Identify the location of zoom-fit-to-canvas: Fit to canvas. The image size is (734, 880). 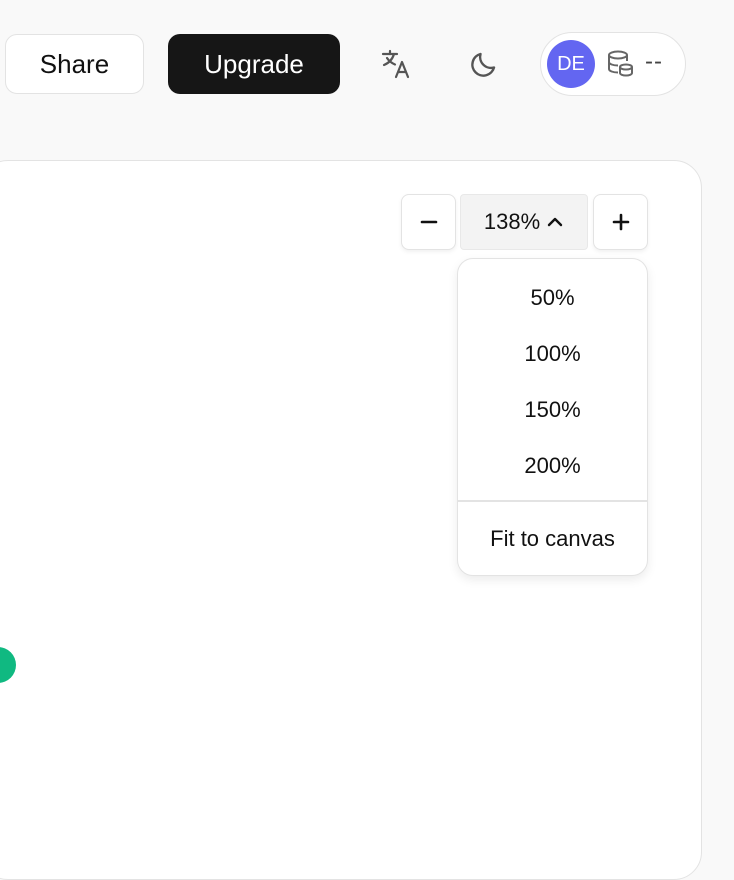
(552, 539).